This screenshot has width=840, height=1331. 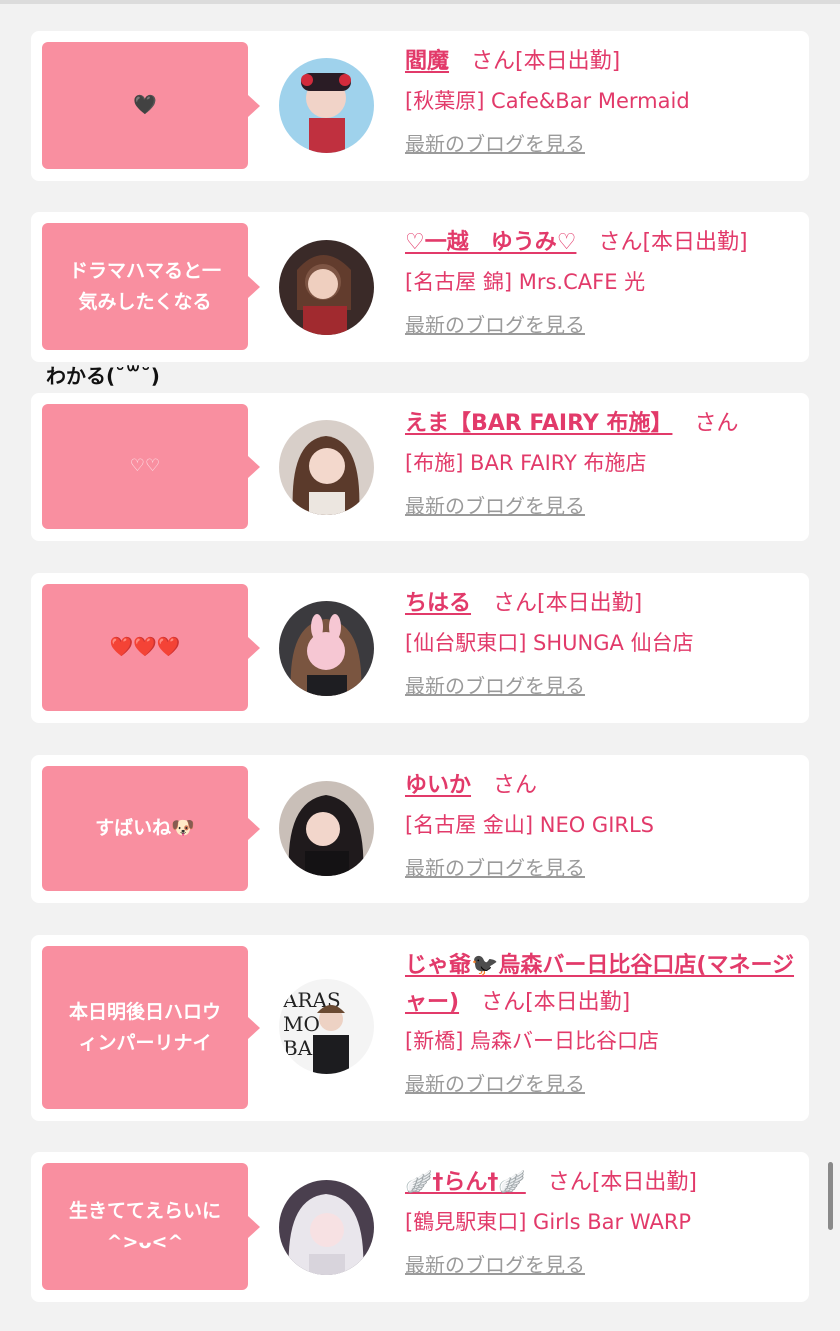 What do you see at coordinates (548, 1222) in the screenshot?
I see `shop-name: [鶴見駅東口] Girls Bar WARP` at bounding box center [548, 1222].